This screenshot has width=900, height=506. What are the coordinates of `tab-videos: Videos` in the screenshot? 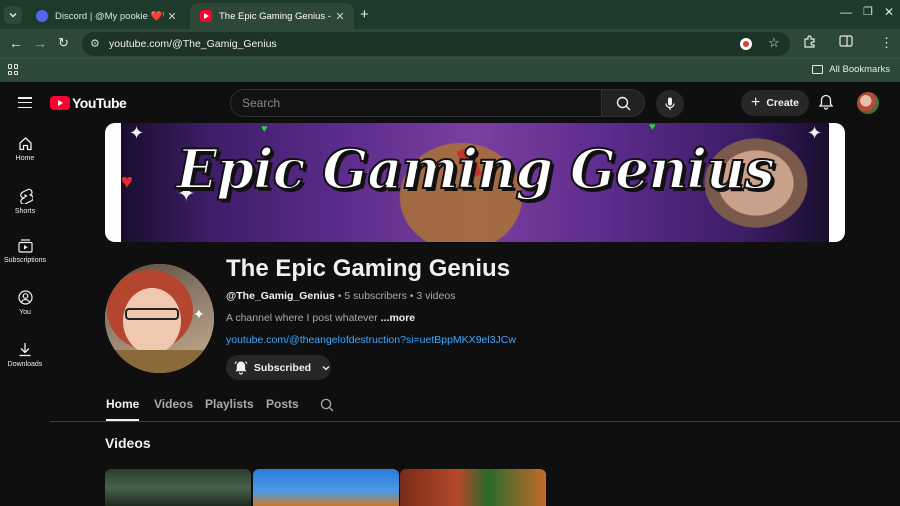 It's located at (173, 404).